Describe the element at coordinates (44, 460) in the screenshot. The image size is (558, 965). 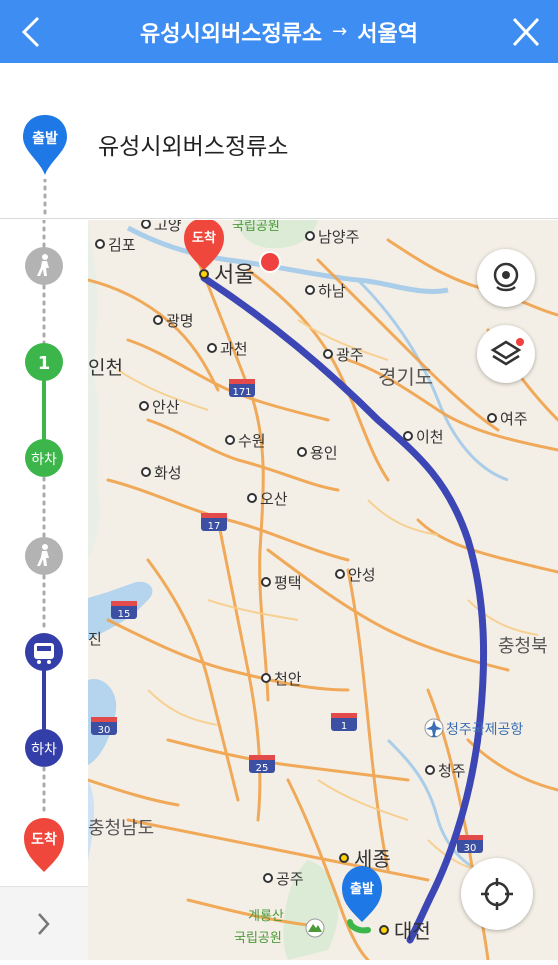
I see `subway-get-off-label: 하차` at that location.